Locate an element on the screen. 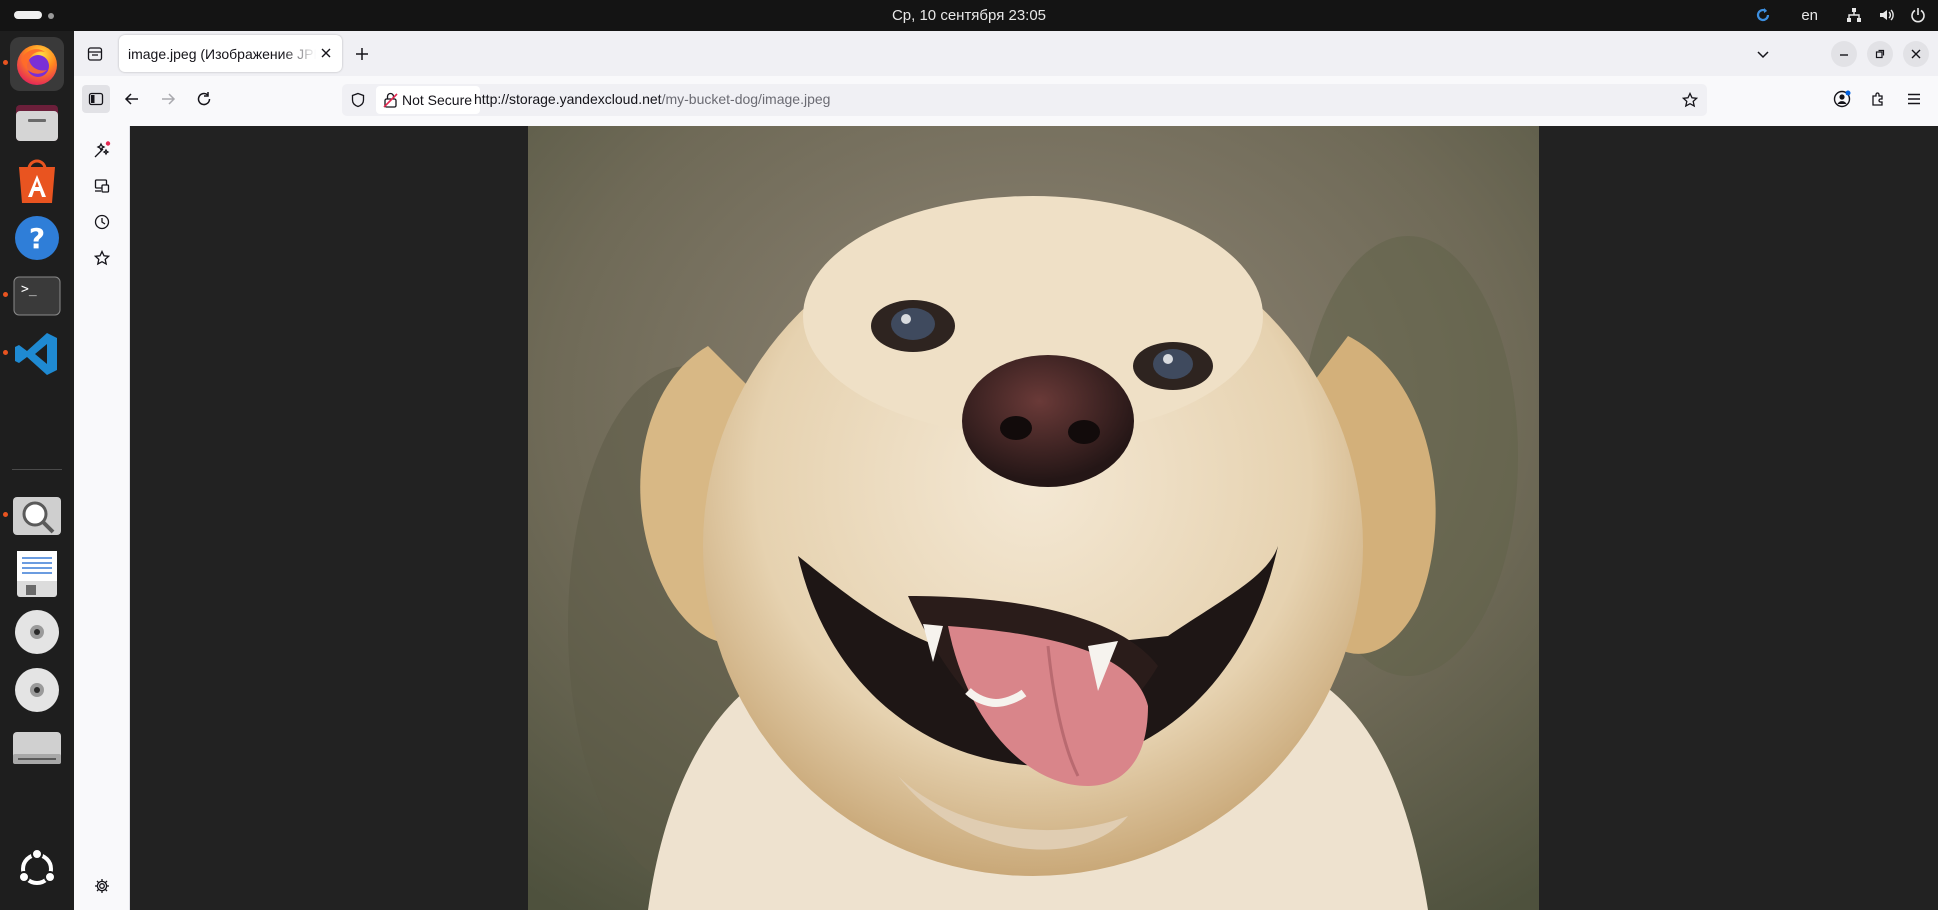  history-icon is located at coordinates (102, 222).